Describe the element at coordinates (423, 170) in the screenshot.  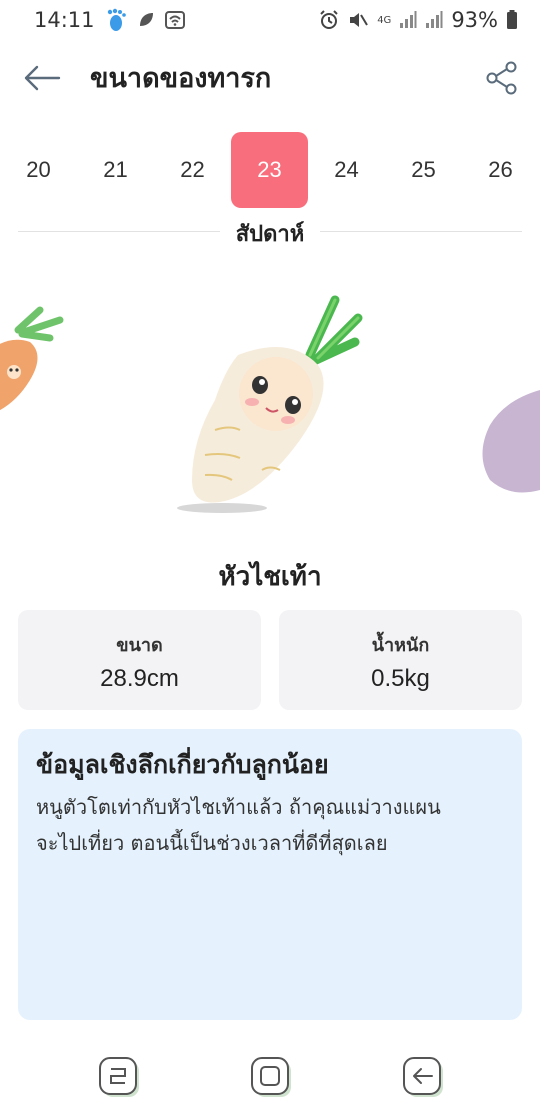
I see `week-item: 25` at that location.